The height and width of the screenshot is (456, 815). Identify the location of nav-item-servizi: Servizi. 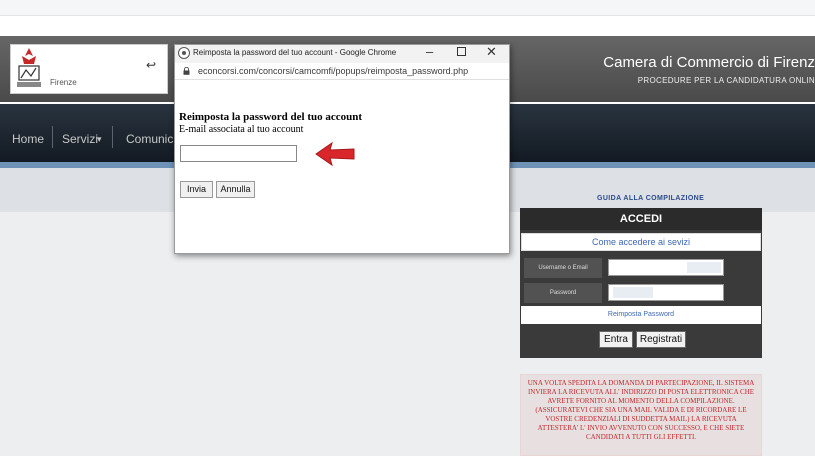
(80, 139).